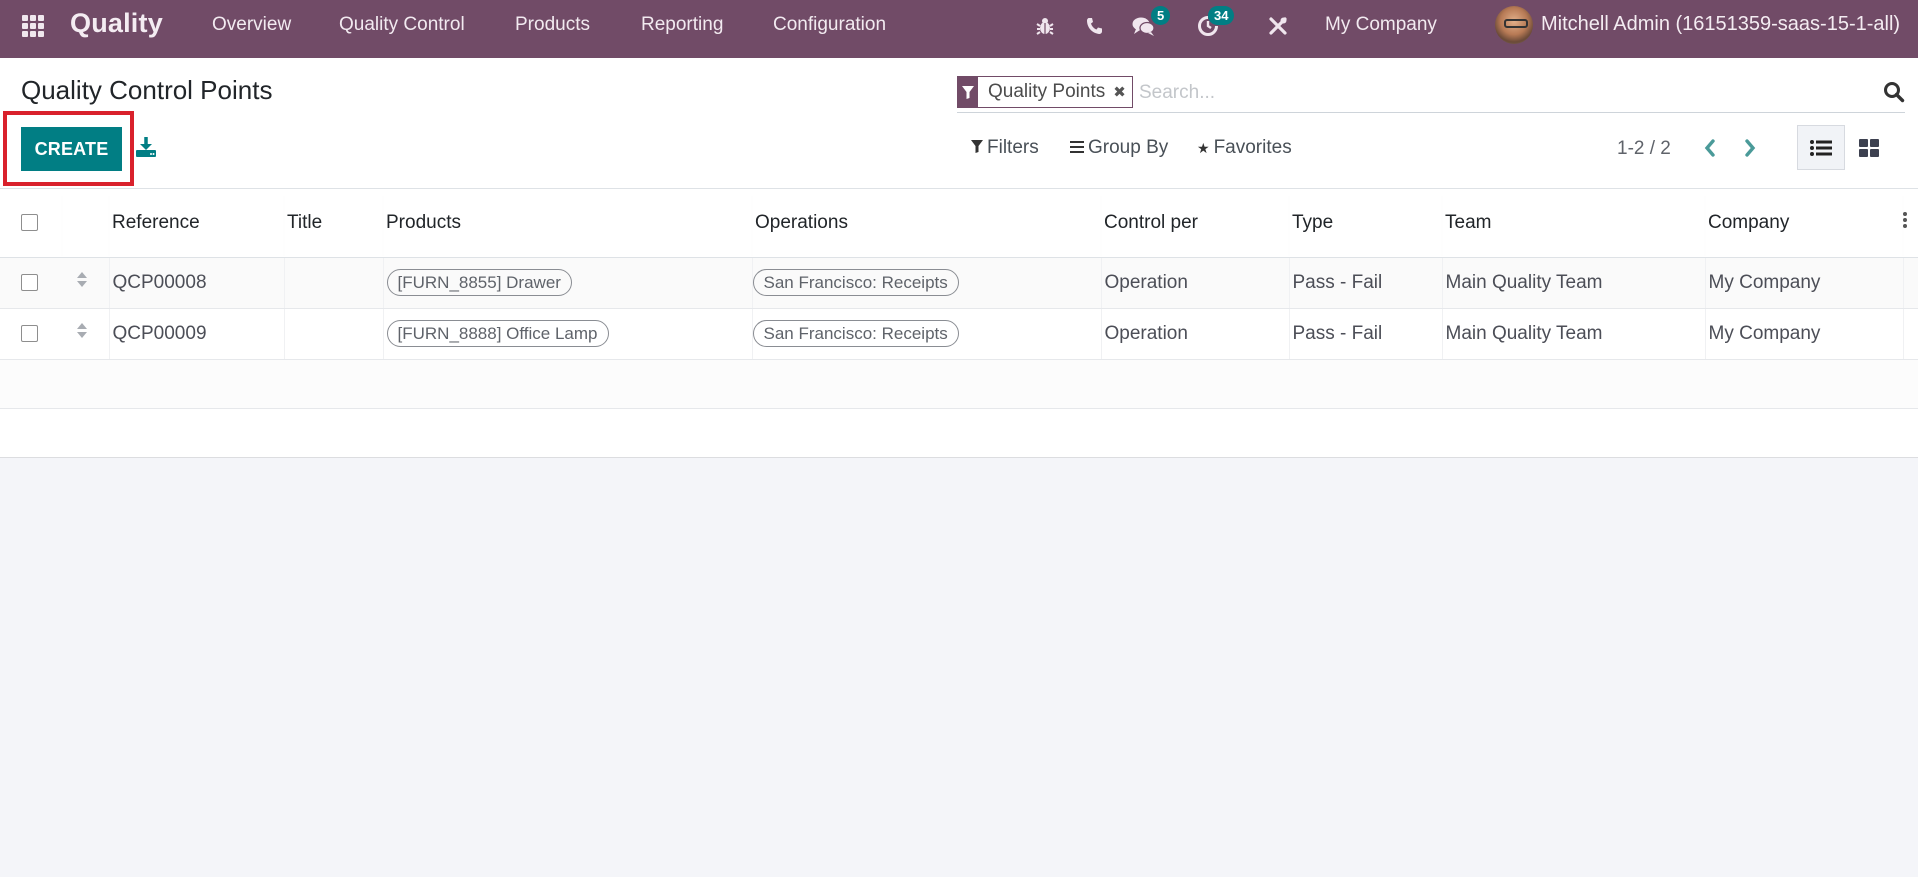  I want to click on filters-label: Filters, so click(1013, 147).